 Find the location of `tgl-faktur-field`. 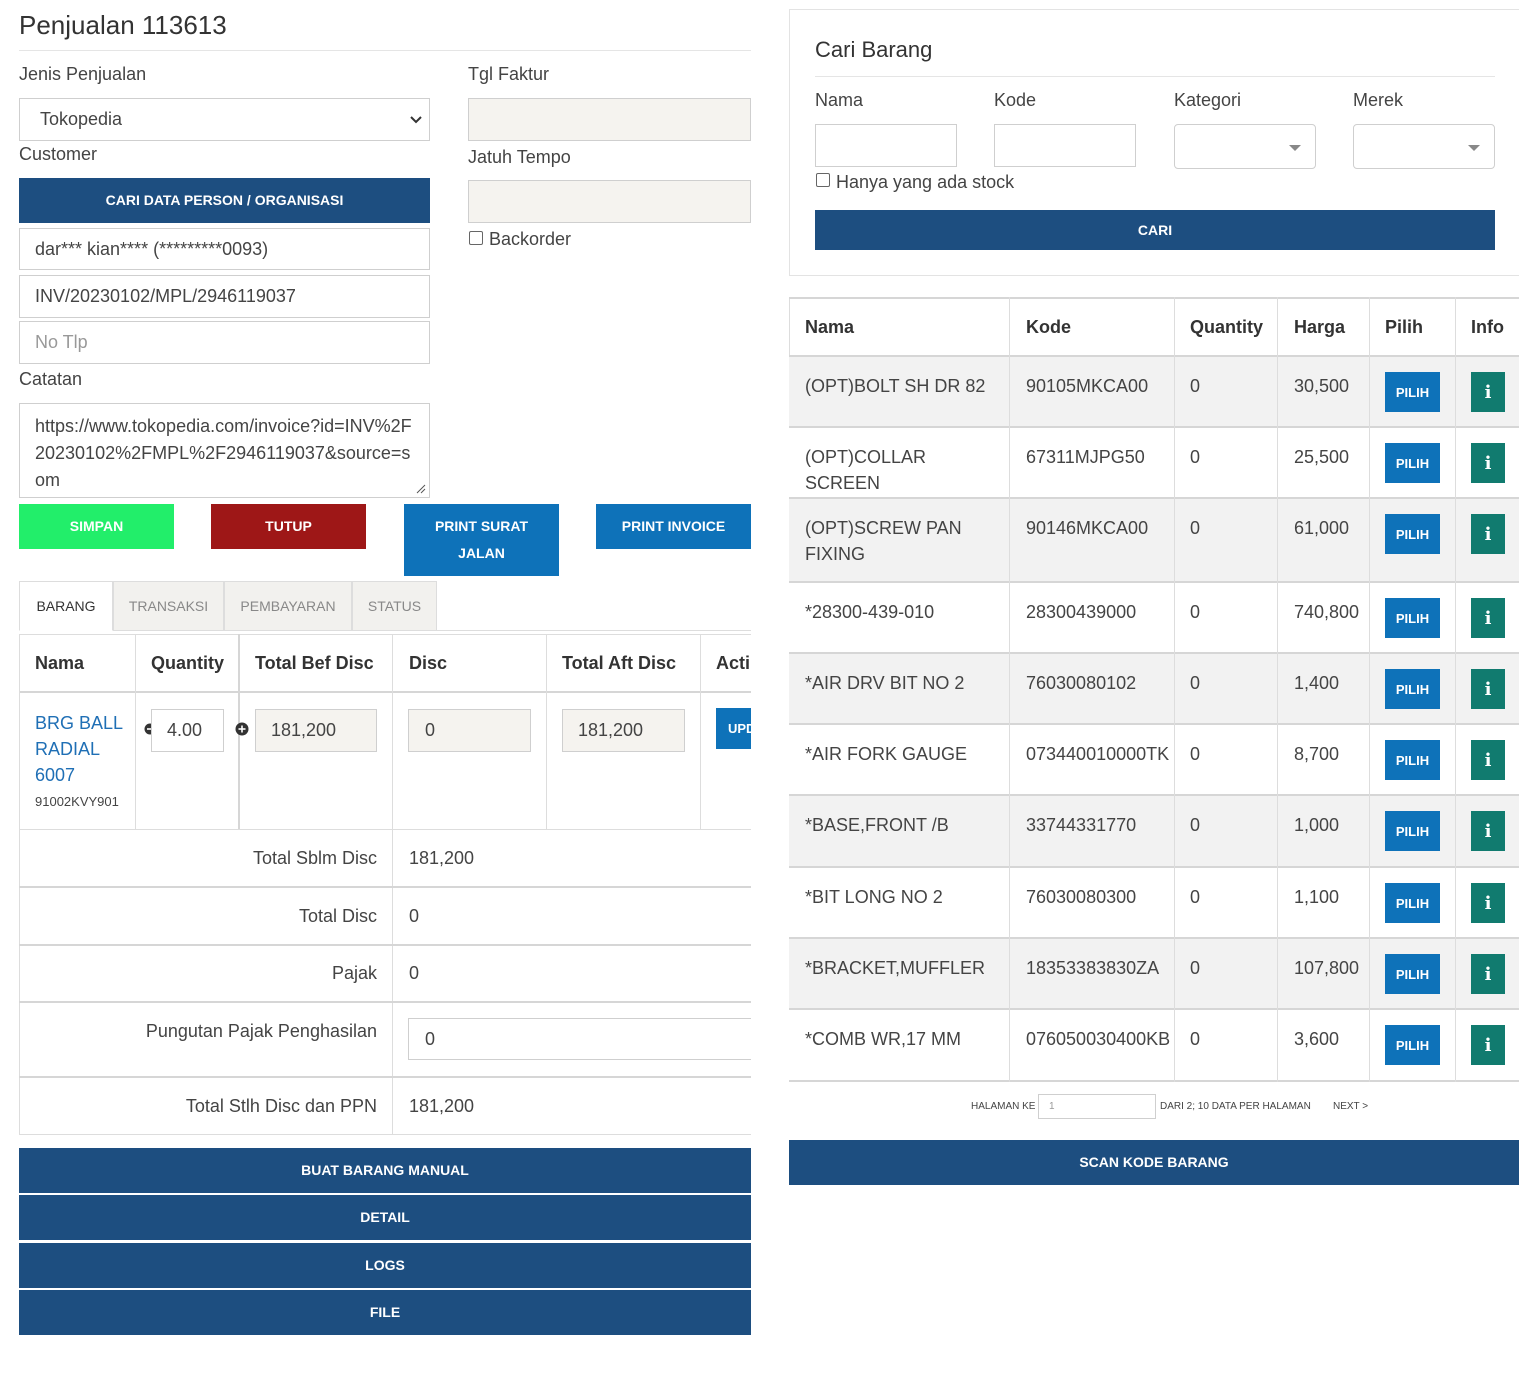

tgl-faktur-field is located at coordinates (609, 119).